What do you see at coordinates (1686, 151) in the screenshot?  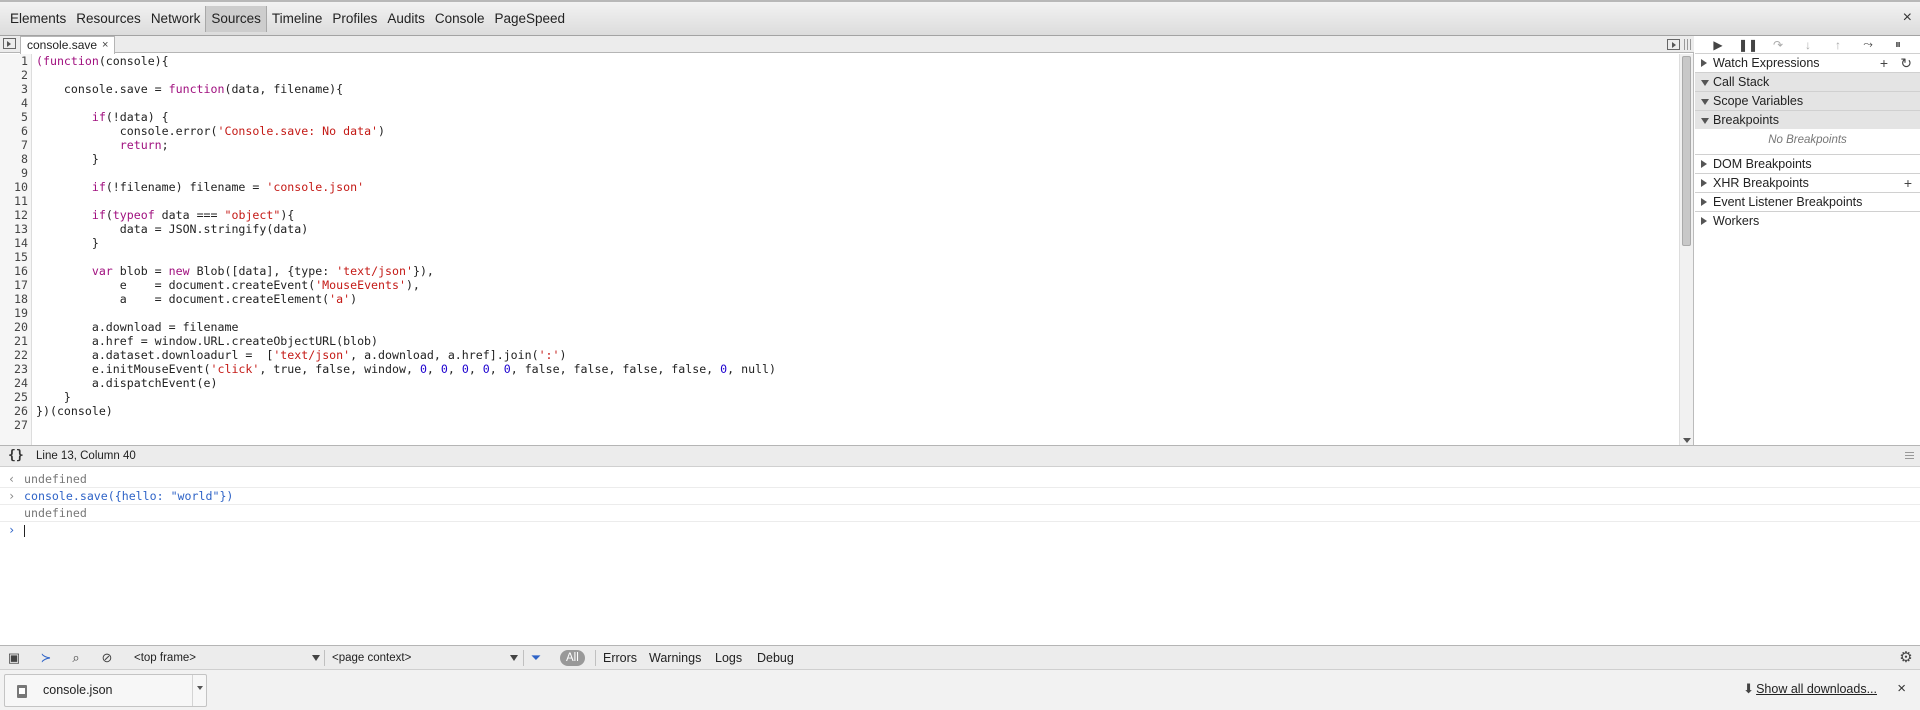 I see `scroll-thumb` at bounding box center [1686, 151].